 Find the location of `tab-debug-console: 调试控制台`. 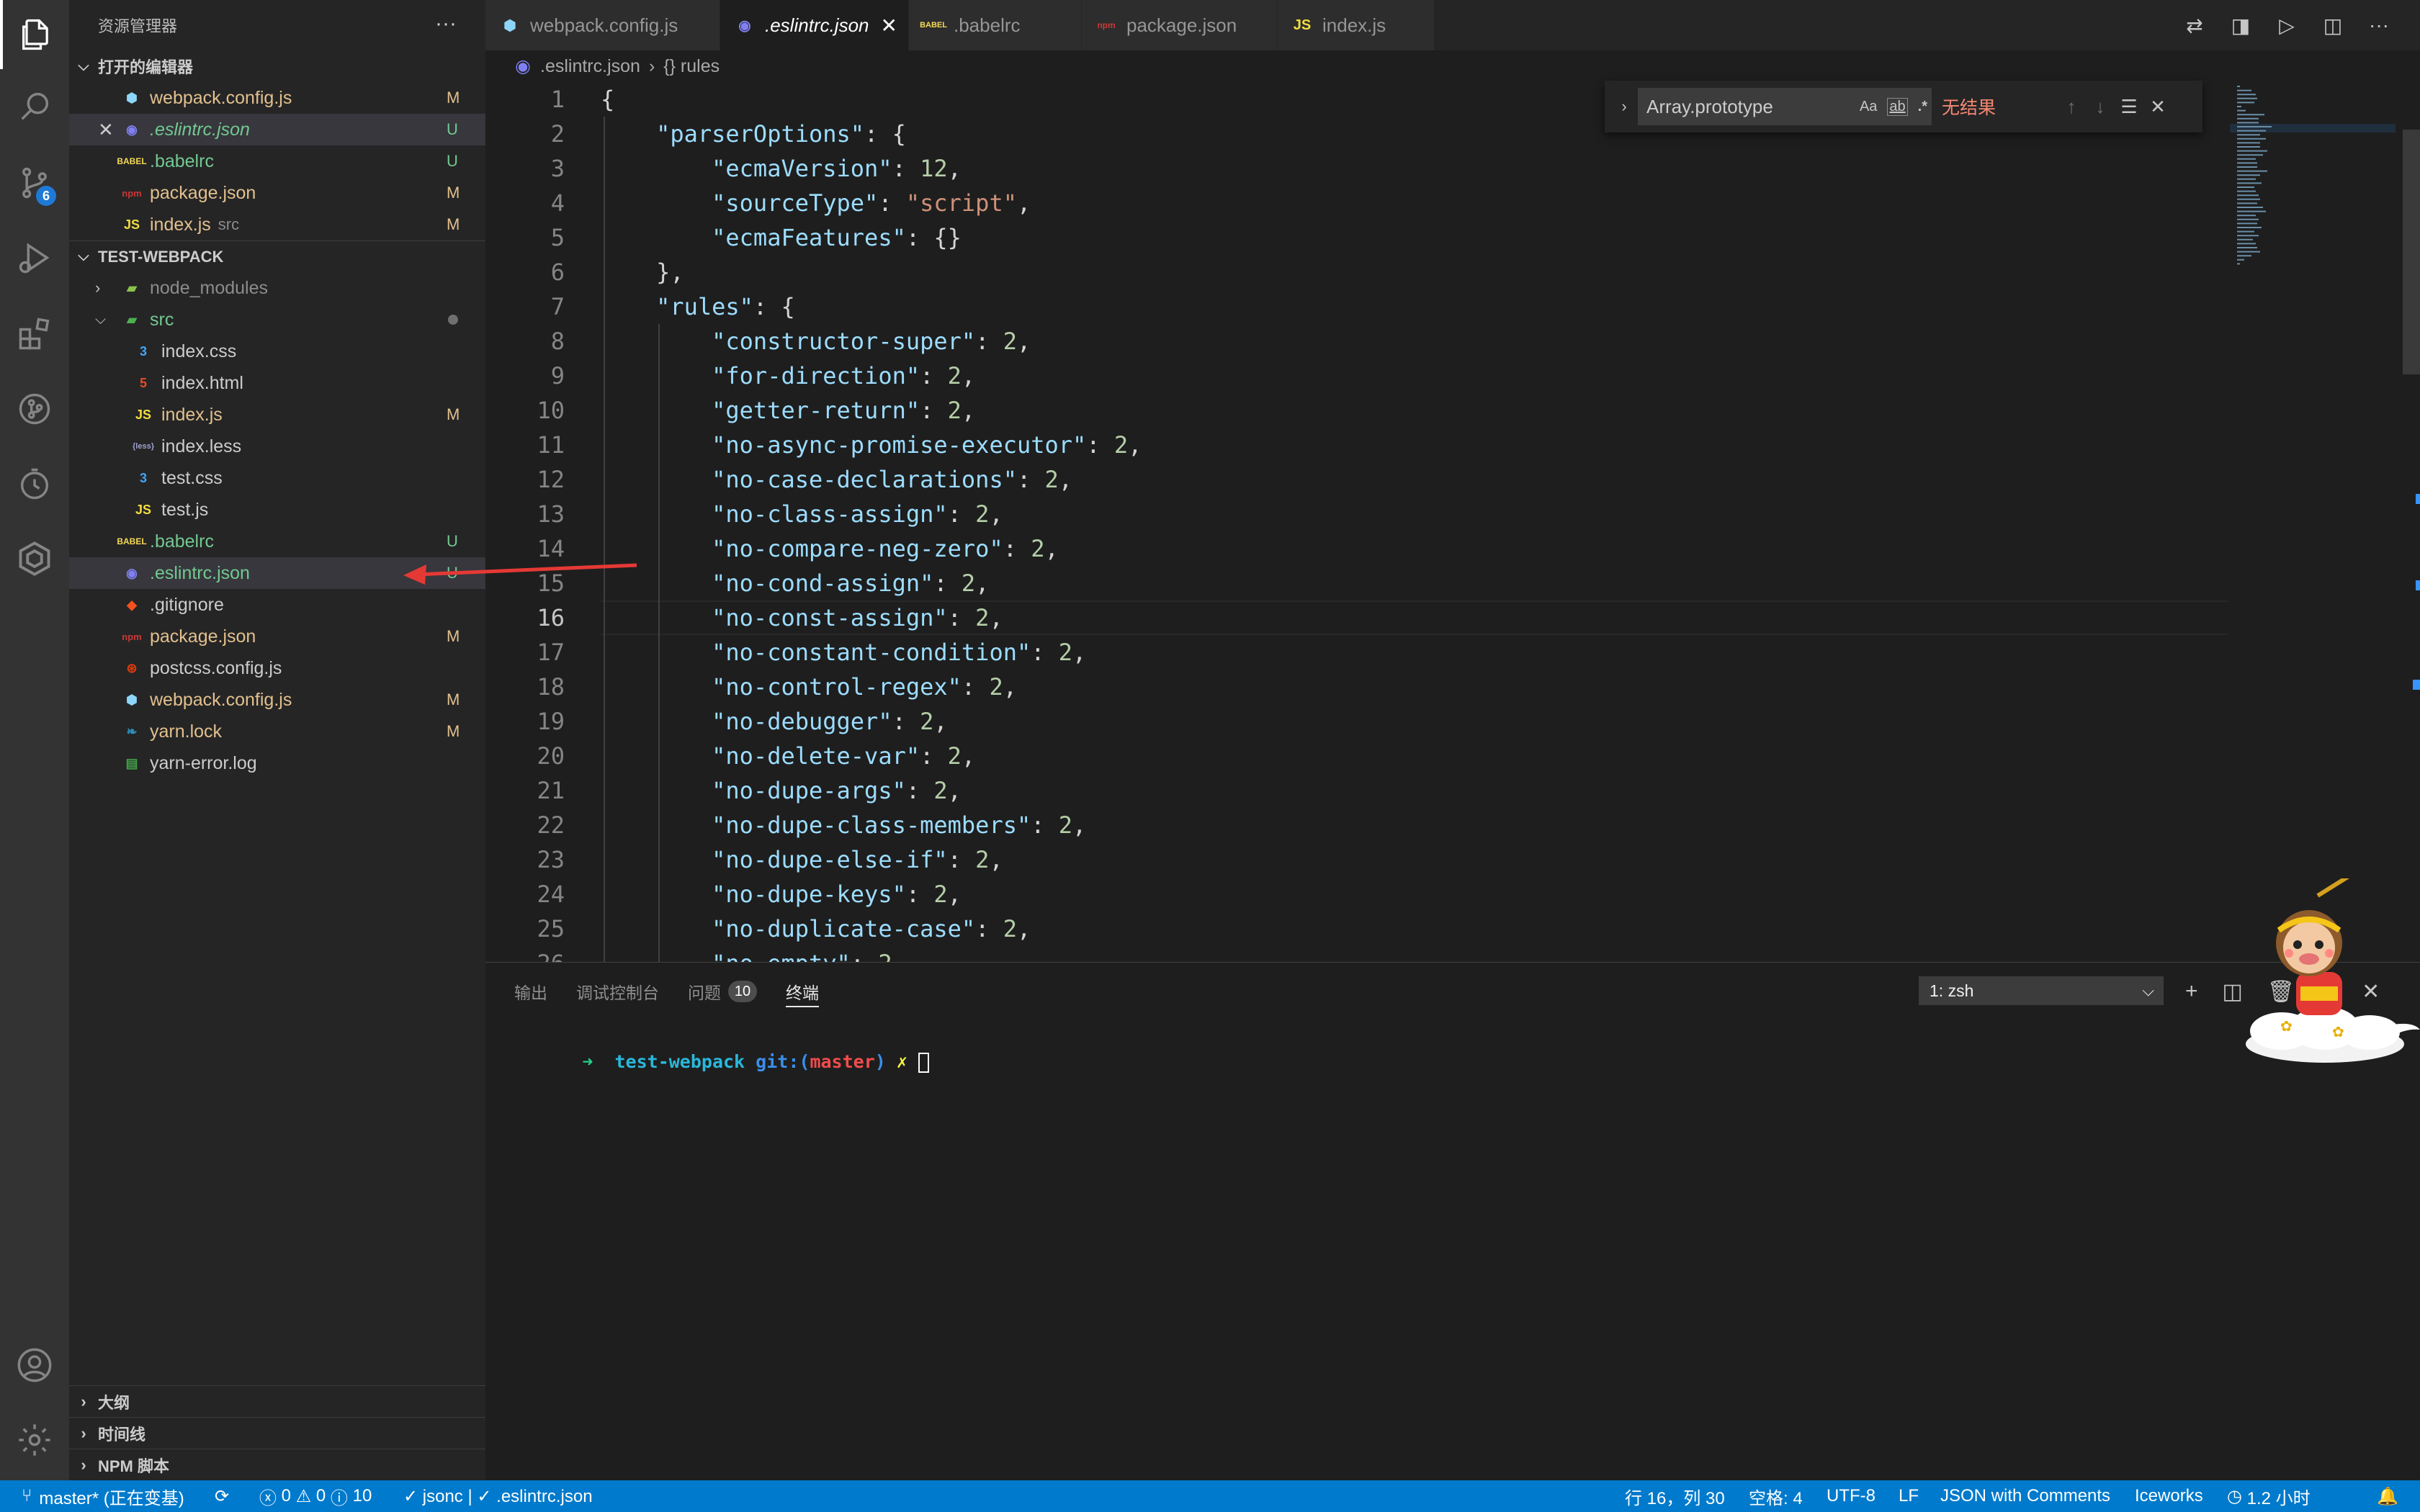

tab-debug-console: 调试控制台 is located at coordinates (617, 991).